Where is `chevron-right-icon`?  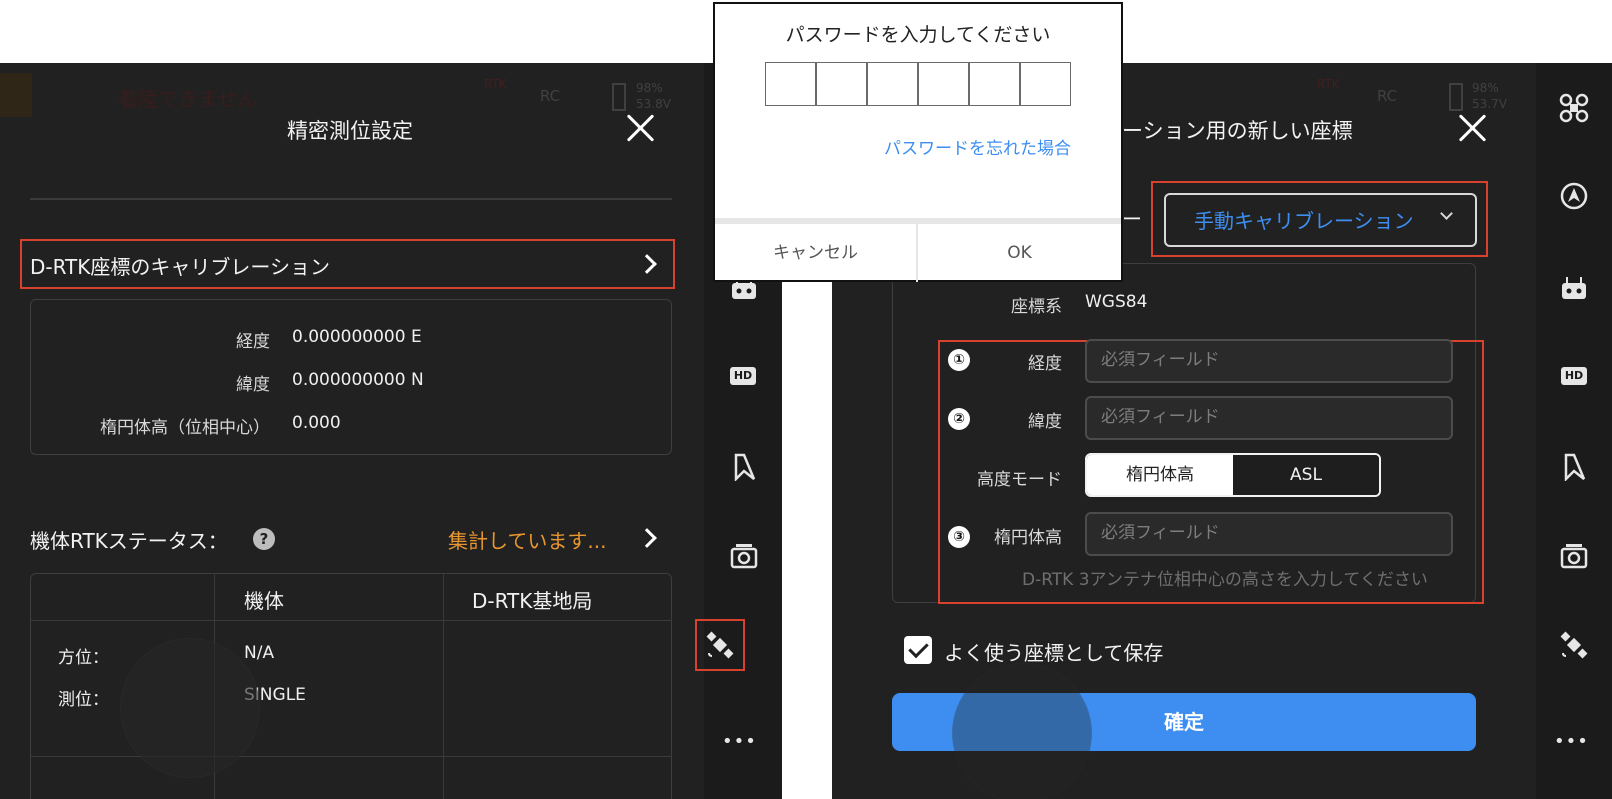
chevron-right-icon is located at coordinates (647, 538).